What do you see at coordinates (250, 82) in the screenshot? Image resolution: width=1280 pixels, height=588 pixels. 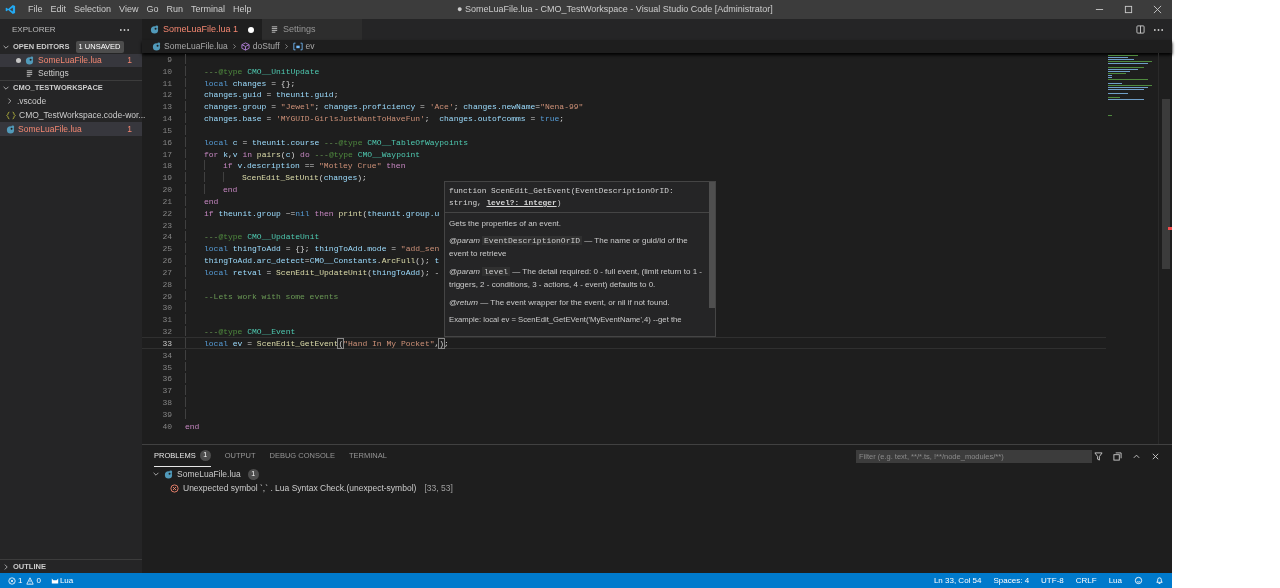 I see `code-line: local changes = {};` at bounding box center [250, 82].